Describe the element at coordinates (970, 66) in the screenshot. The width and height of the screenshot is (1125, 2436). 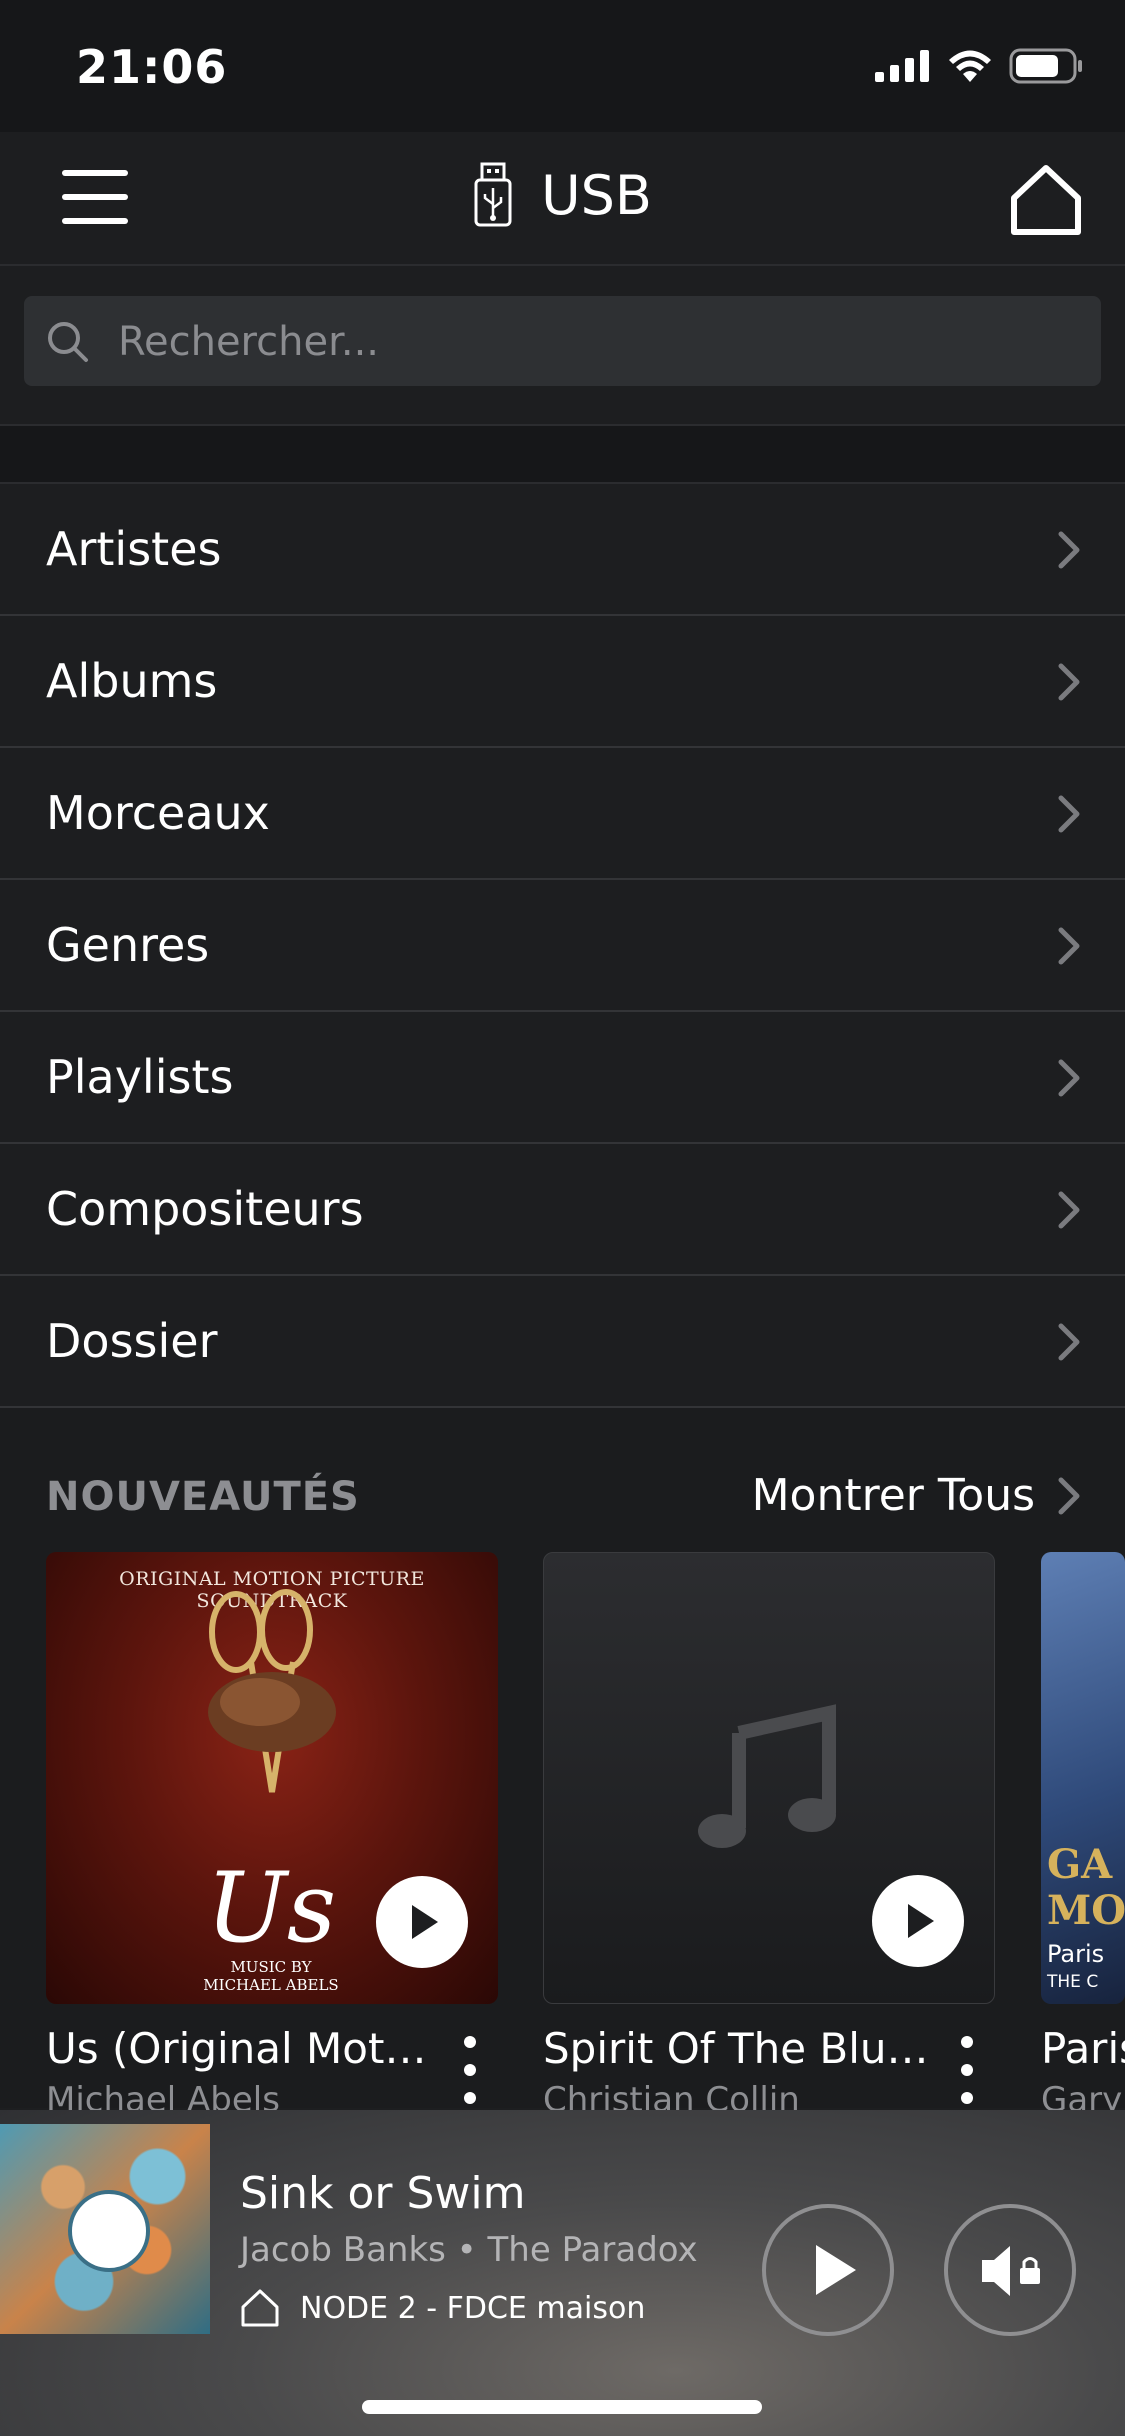
I see `wifi-icon` at that location.